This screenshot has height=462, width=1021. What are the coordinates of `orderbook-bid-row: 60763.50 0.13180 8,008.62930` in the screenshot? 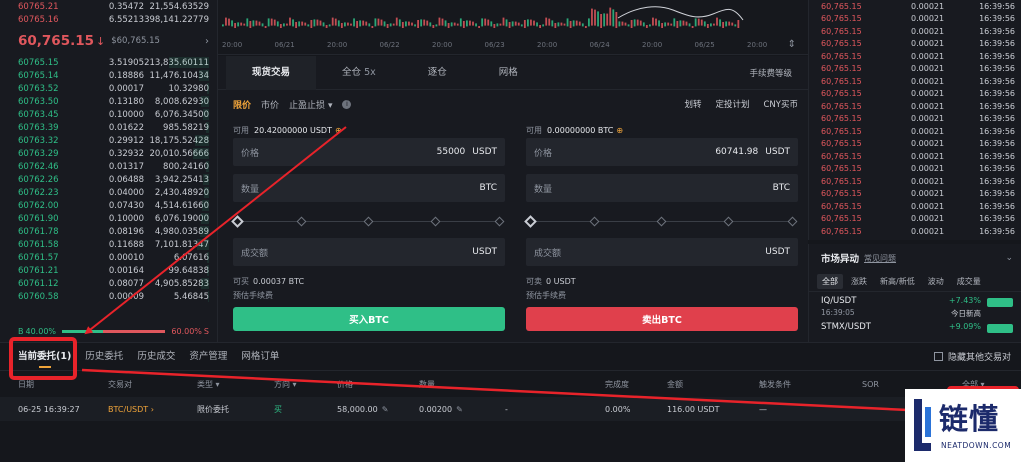 It's located at (108, 101).